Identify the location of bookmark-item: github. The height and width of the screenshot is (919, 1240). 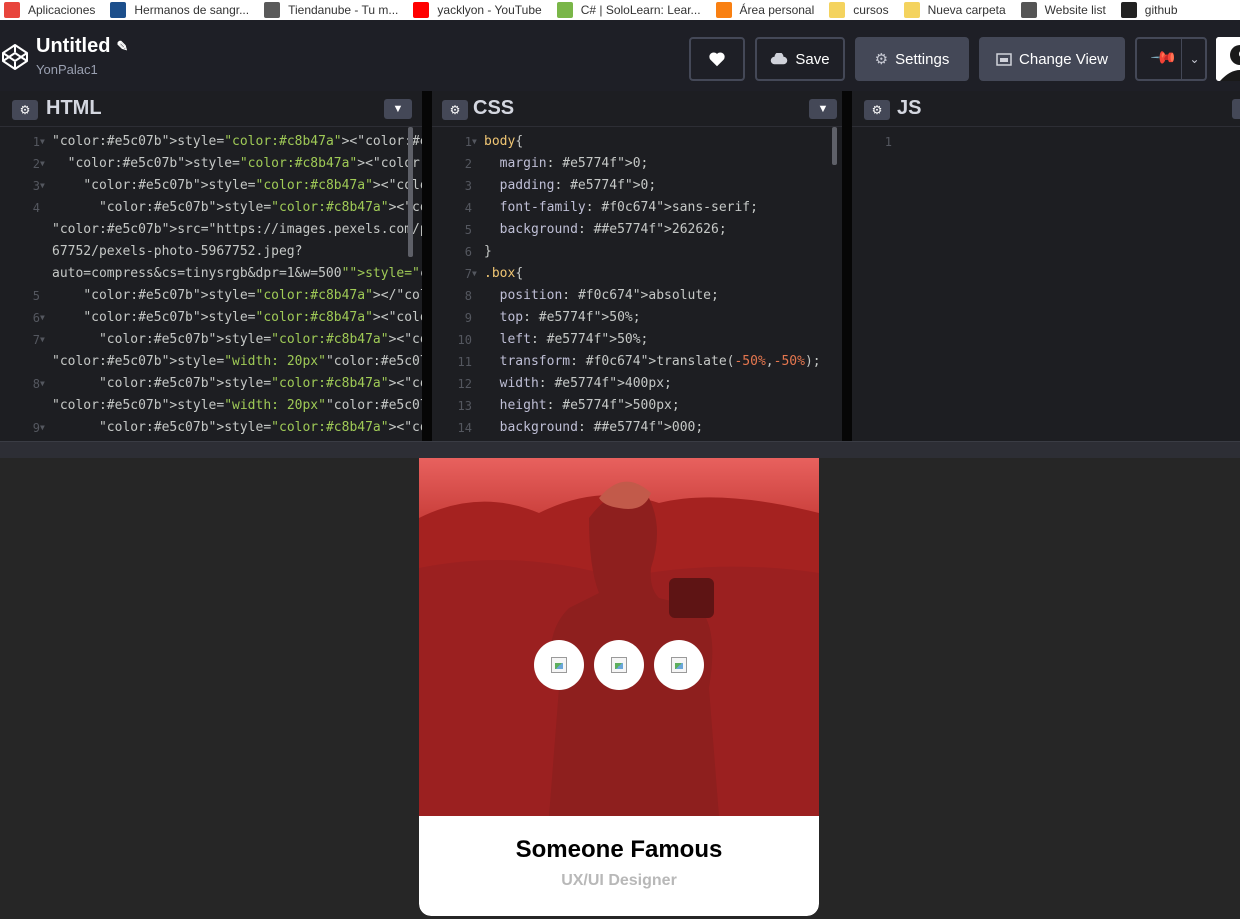
(1149, 10).